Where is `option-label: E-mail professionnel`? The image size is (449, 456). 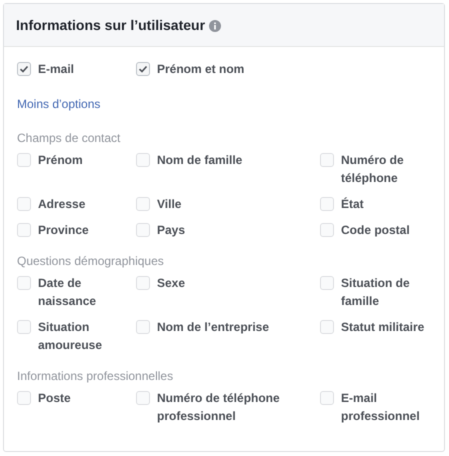 option-label: E-mail professionnel is located at coordinates (381, 407).